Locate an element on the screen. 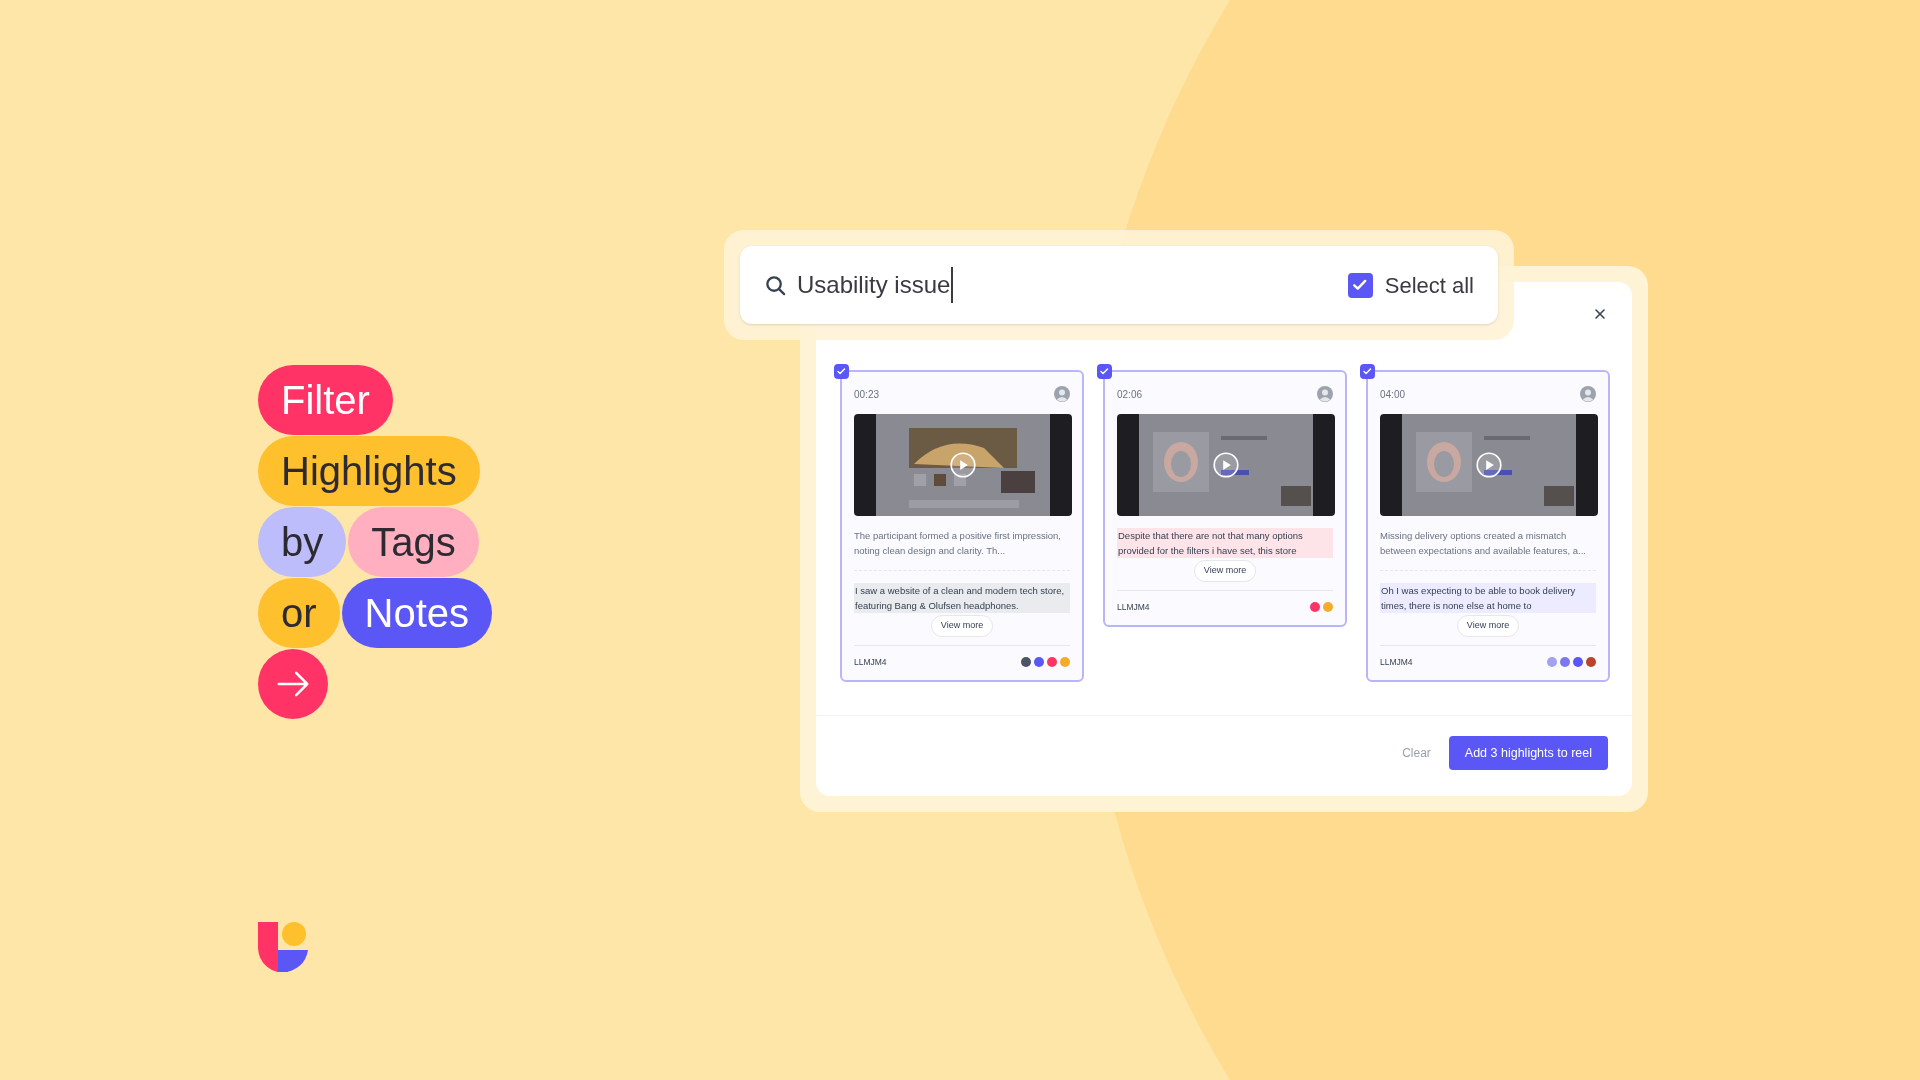  add-highlights-button: Add 3 highlights to reel is located at coordinates (1528, 753).